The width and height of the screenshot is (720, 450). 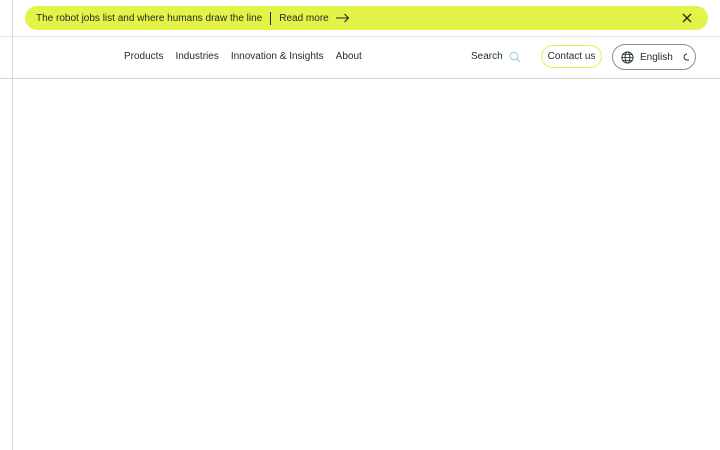 I want to click on close-icon, so click(x=687, y=18).